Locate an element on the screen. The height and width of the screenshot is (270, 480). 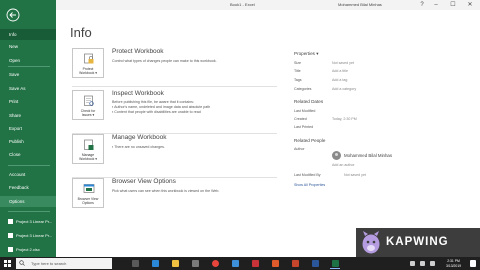
tile-label: Protect Workbook ▾ is located at coordinates (88, 71).